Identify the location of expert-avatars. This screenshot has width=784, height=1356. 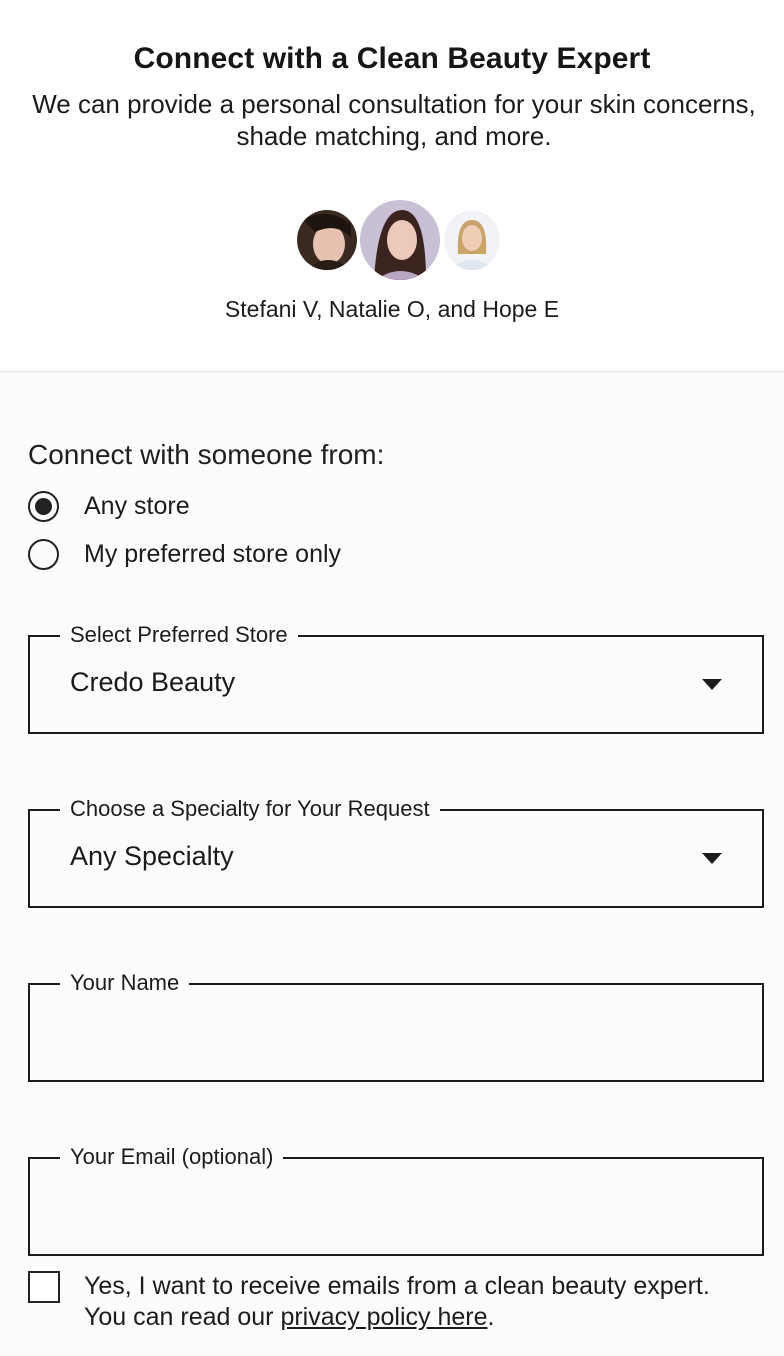
(392, 240).